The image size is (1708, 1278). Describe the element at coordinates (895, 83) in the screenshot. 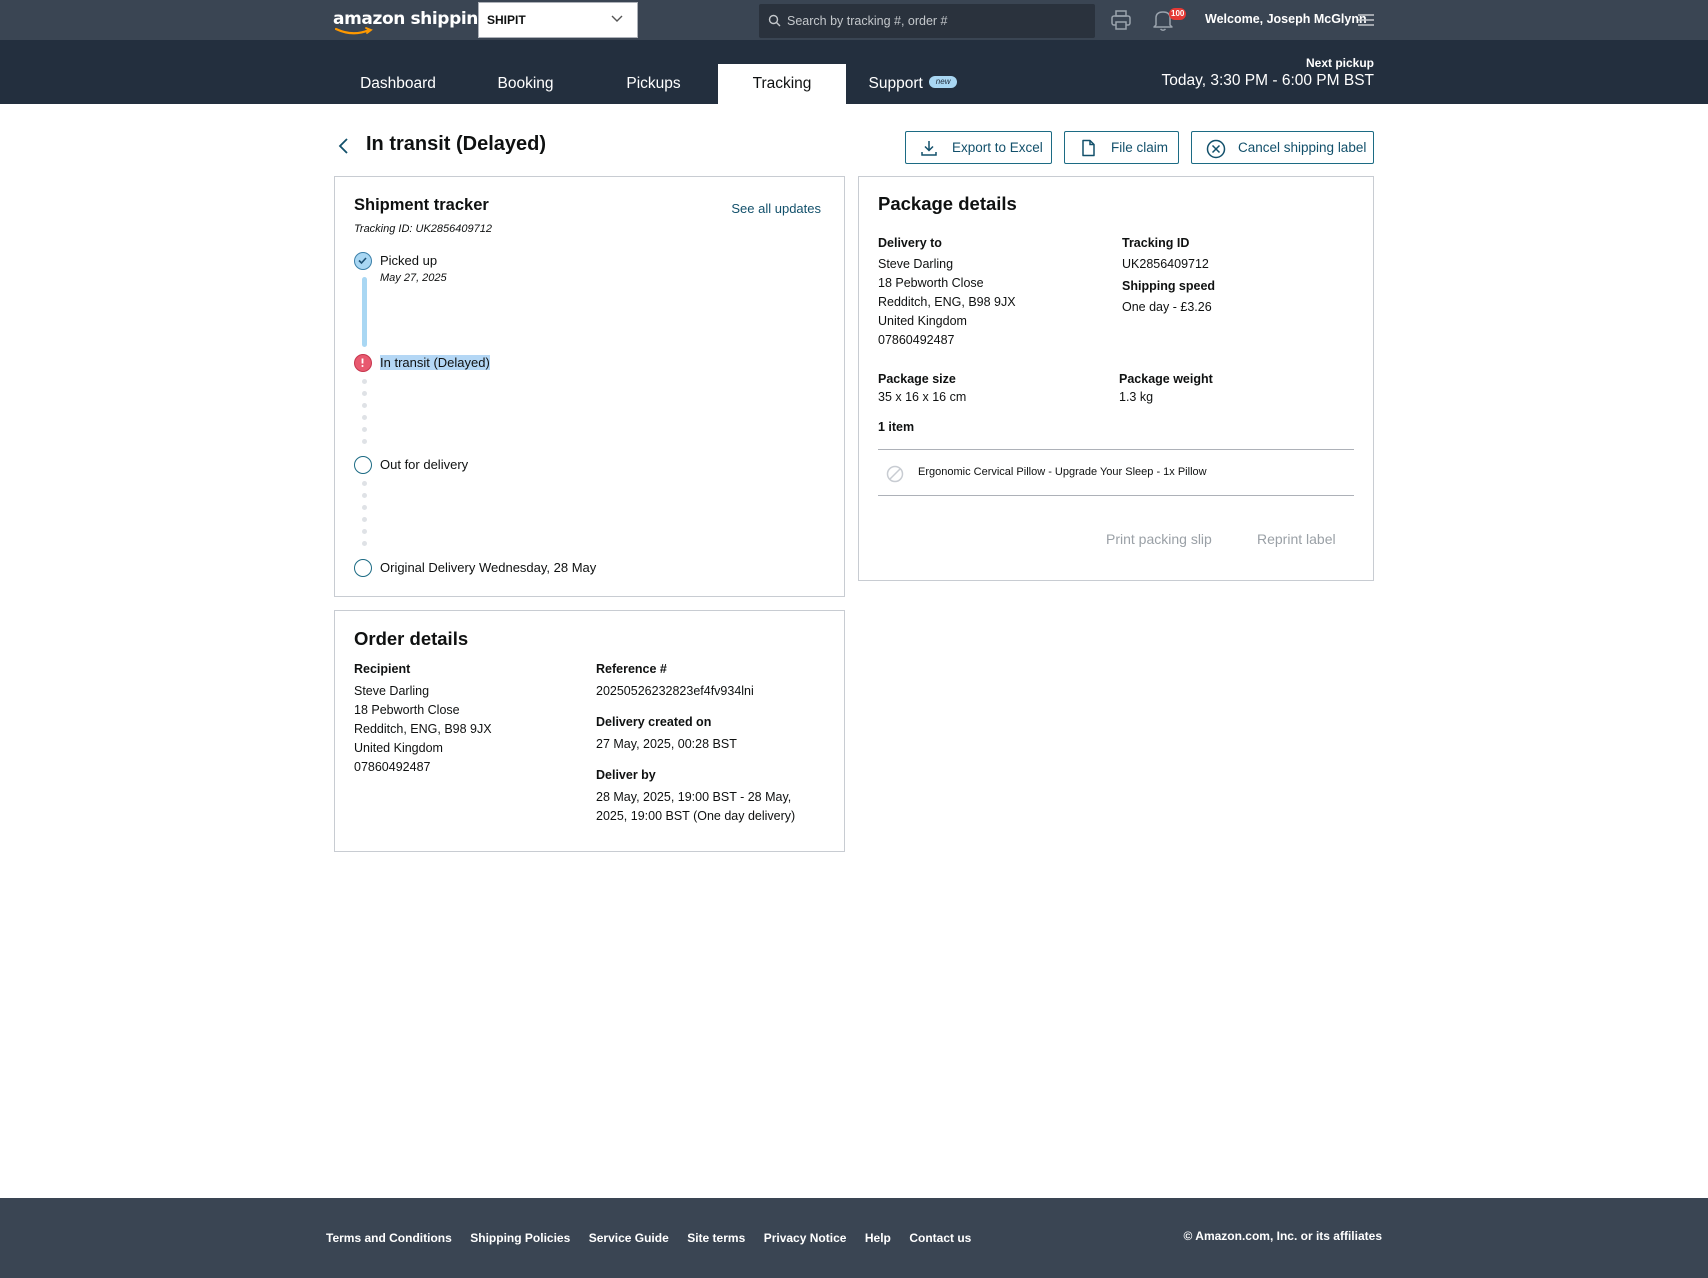

I see `tab-support-label: Support` at that location.